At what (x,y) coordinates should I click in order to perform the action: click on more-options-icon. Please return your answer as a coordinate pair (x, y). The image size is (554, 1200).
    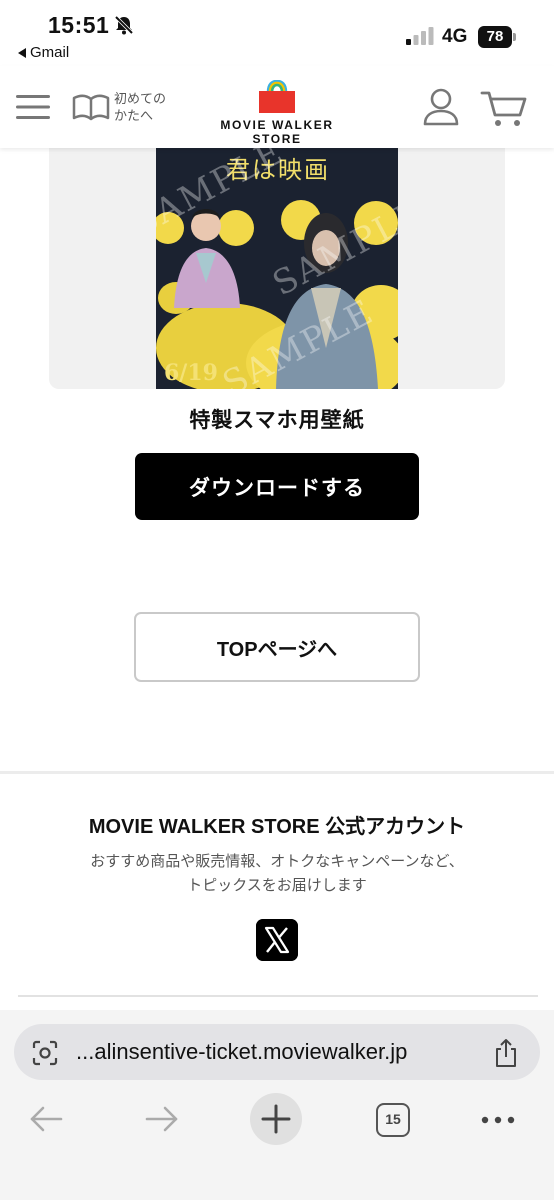
    Looking at the image, I should click on (498, 1120).